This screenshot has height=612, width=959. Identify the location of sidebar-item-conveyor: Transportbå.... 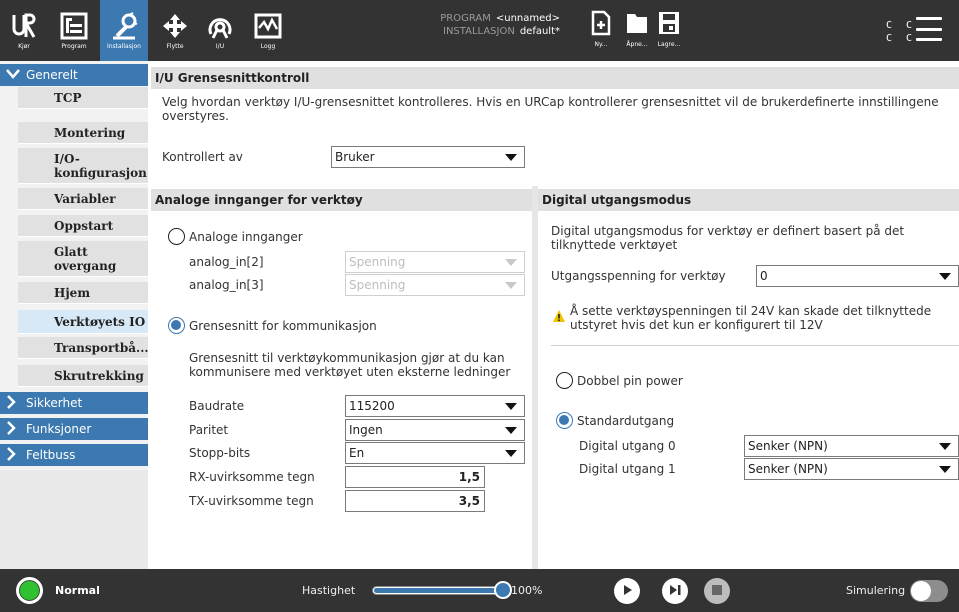
(83, 348).